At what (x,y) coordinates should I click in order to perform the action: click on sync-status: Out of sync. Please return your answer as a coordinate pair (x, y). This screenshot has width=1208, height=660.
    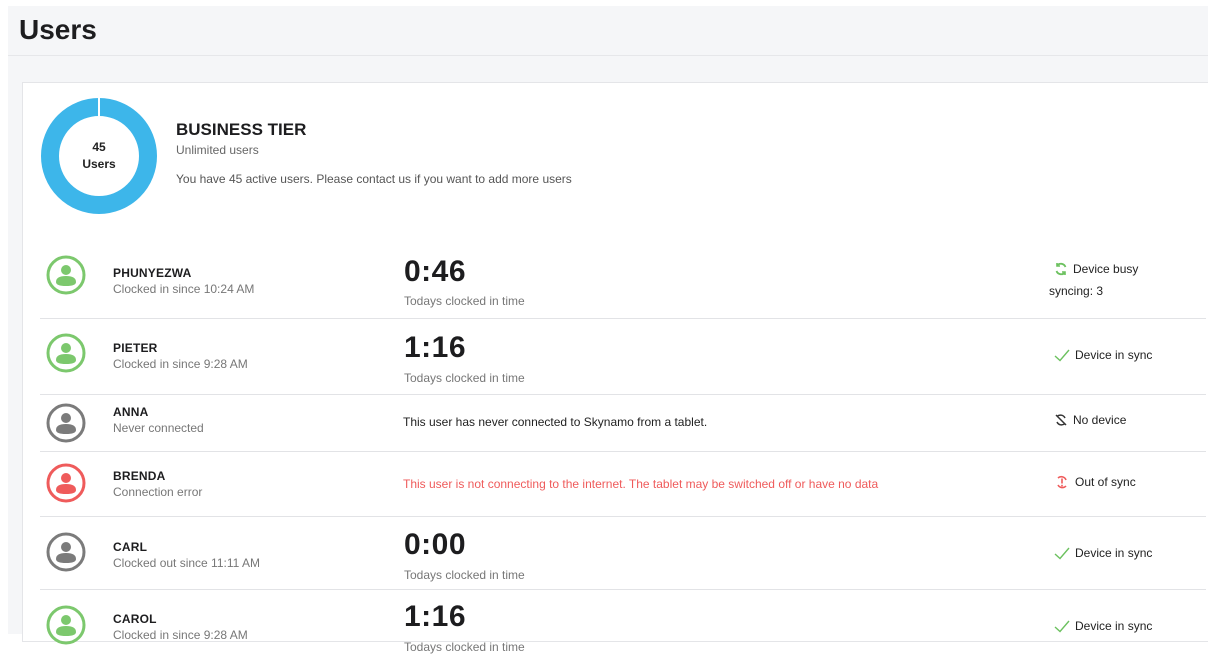
    Looking at the image, I should click on (1095, 482).